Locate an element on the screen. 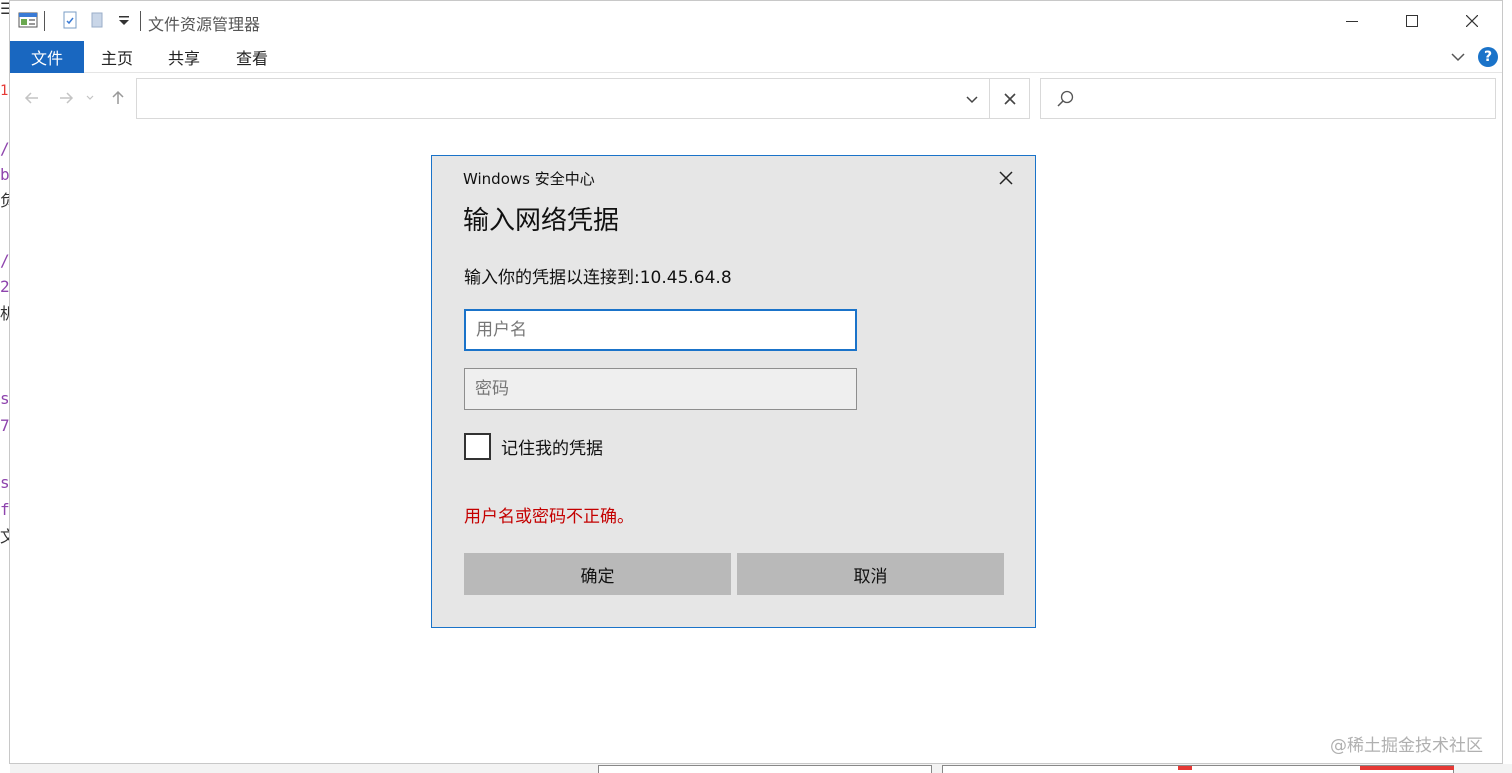 This screenshot has width=1512, height=773. minimize-button is located at coordinates (1352, 21).